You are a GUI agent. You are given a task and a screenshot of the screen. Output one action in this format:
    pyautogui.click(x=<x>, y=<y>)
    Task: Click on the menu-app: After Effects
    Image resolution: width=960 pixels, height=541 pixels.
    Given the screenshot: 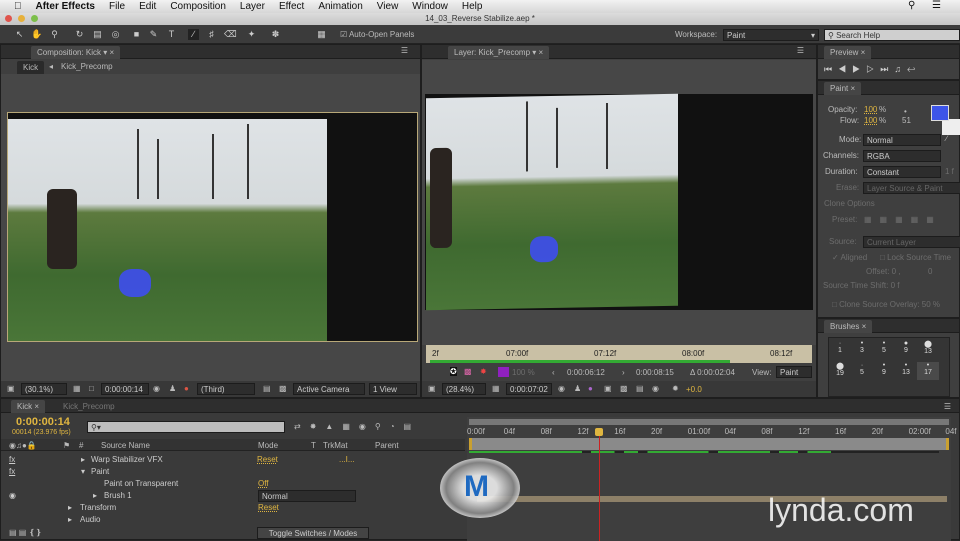 What is the action you would take?
    pyautogui.click(x=65, y=6)
    